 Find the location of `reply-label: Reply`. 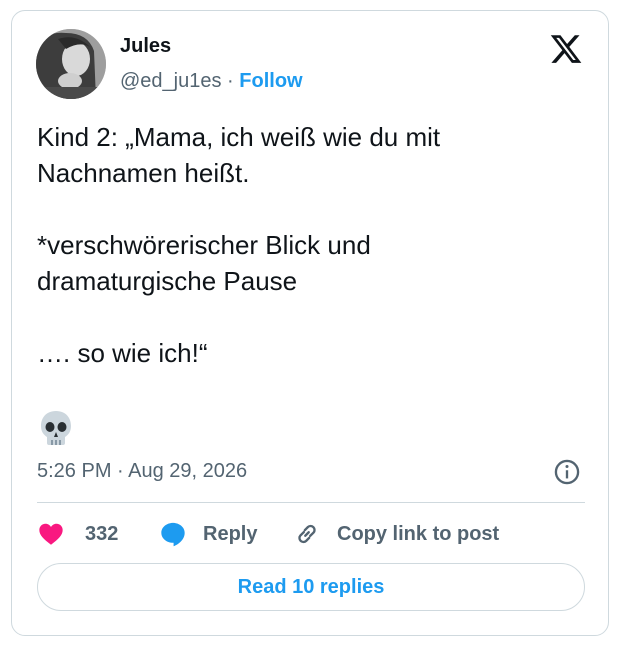

reply-label: Reply is located at coordinates (230, 533).